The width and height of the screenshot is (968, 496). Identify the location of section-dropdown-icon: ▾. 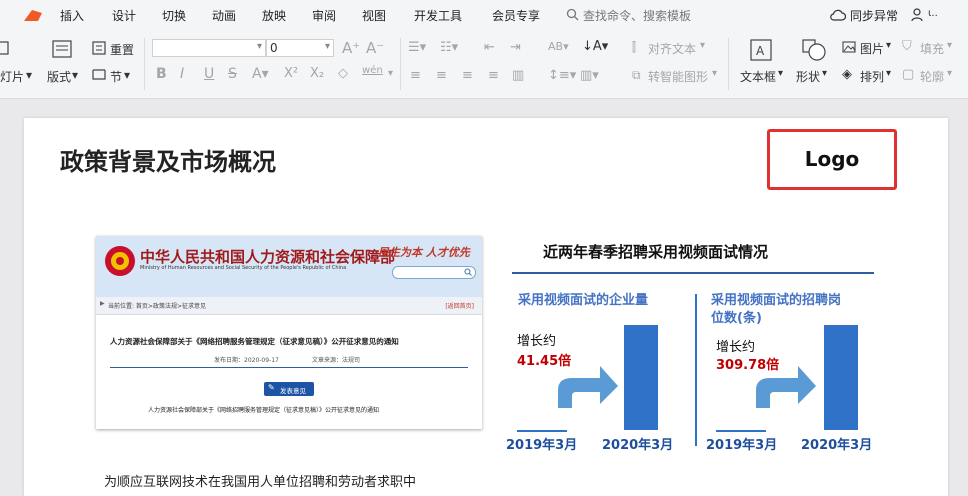
(127, 75).